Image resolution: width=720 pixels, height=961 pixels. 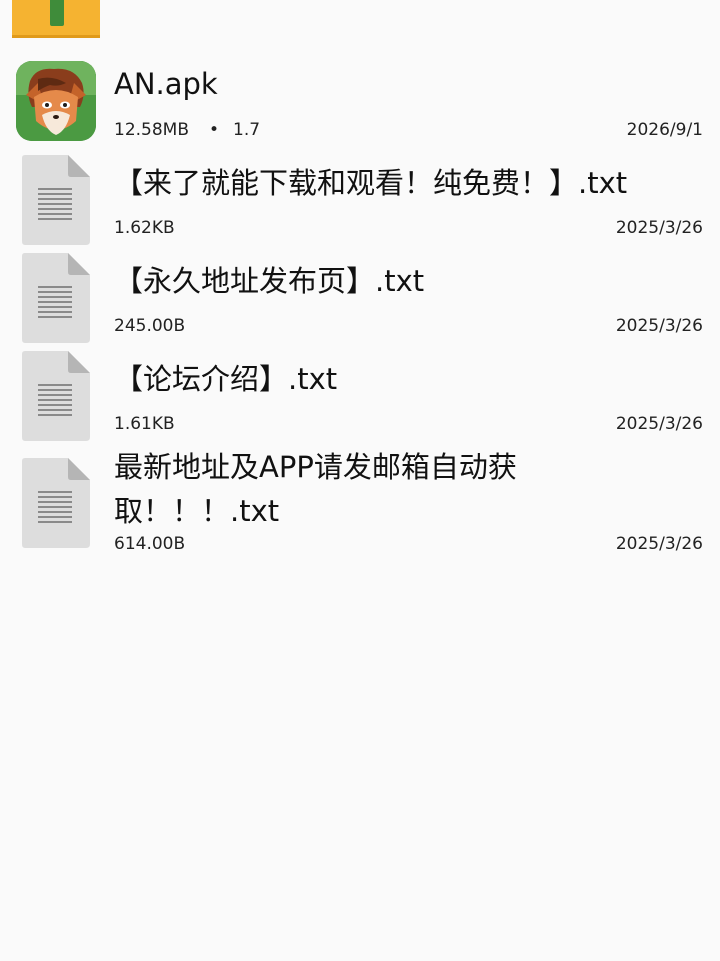 I want to click on file-name: 最新地址及APP请发邮箱自动获取！！！.txt, so click(x=315, y=489).